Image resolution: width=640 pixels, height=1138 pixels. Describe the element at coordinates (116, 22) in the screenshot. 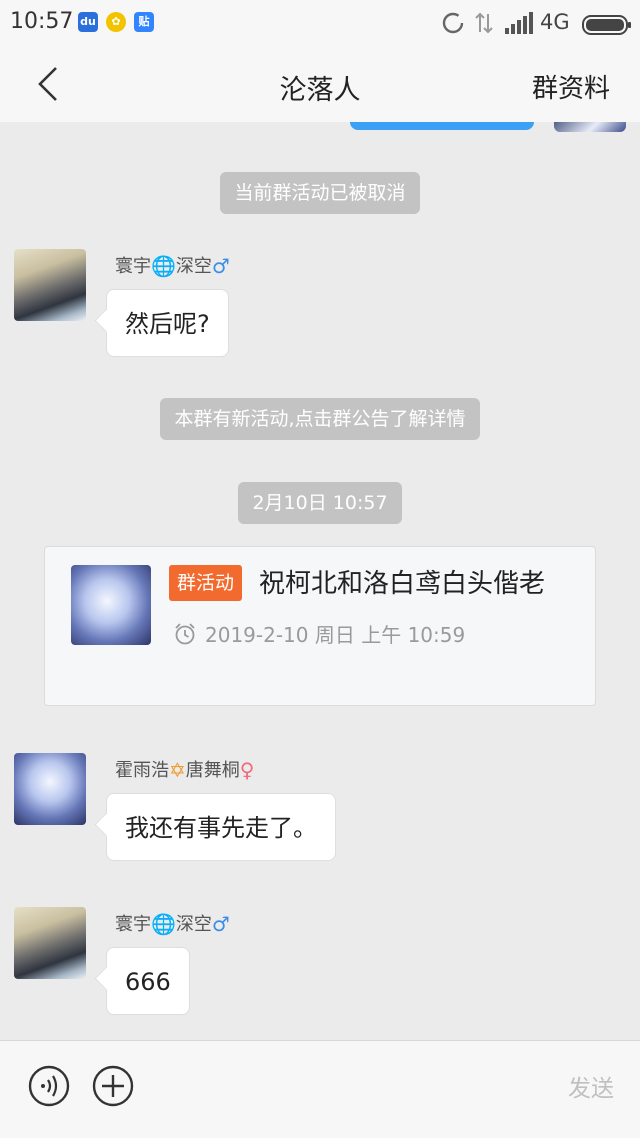

I see `clover-app-icon: ✿` at that location.